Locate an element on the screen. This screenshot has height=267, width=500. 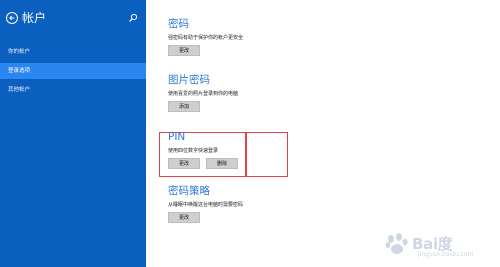
baidu-paw-icon is located at coordinates (396, 243).